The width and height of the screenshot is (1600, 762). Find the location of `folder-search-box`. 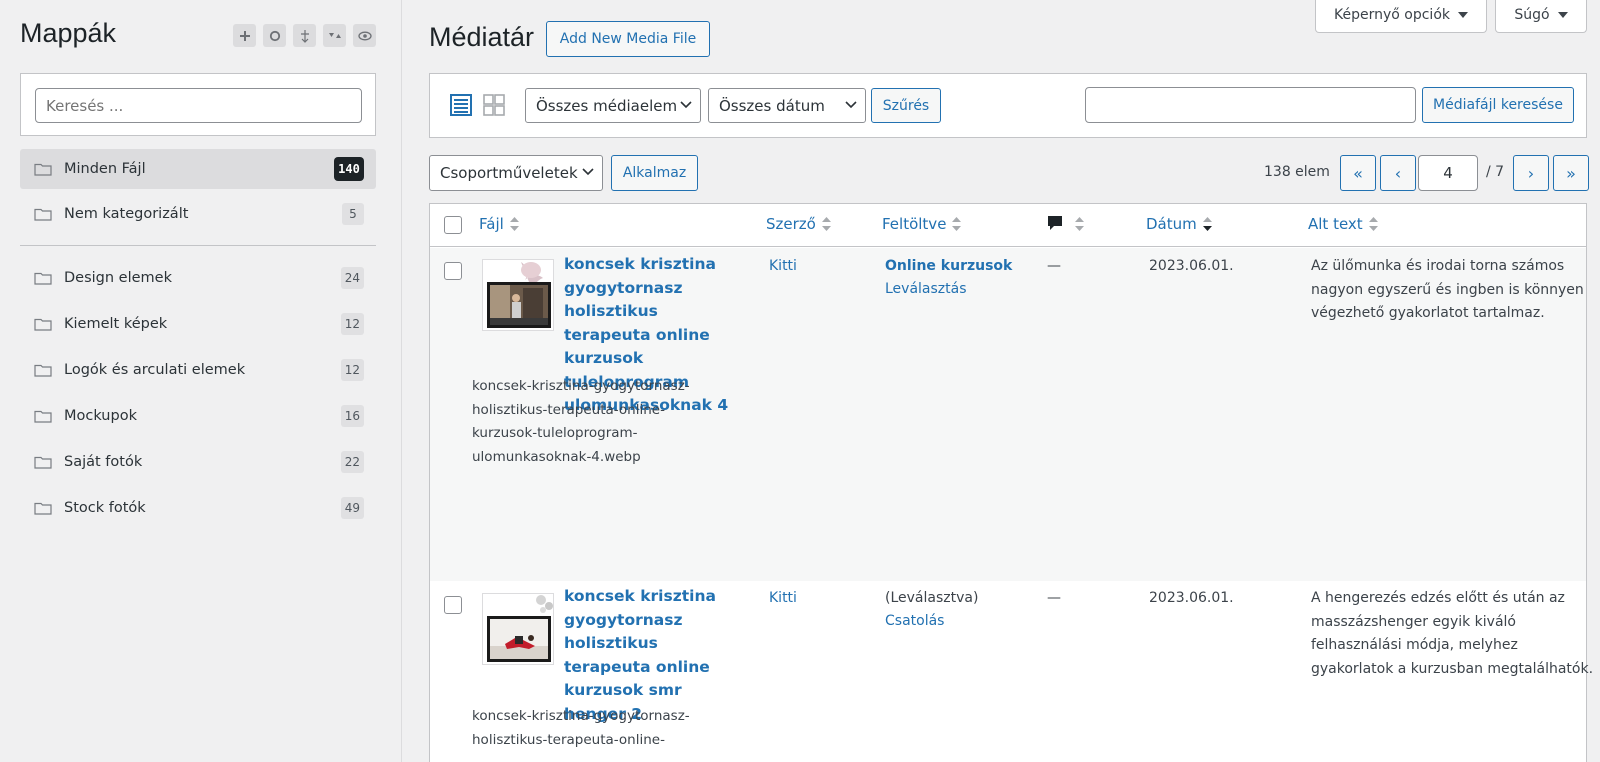

folder-search-box is located at coordinates (198, 104).